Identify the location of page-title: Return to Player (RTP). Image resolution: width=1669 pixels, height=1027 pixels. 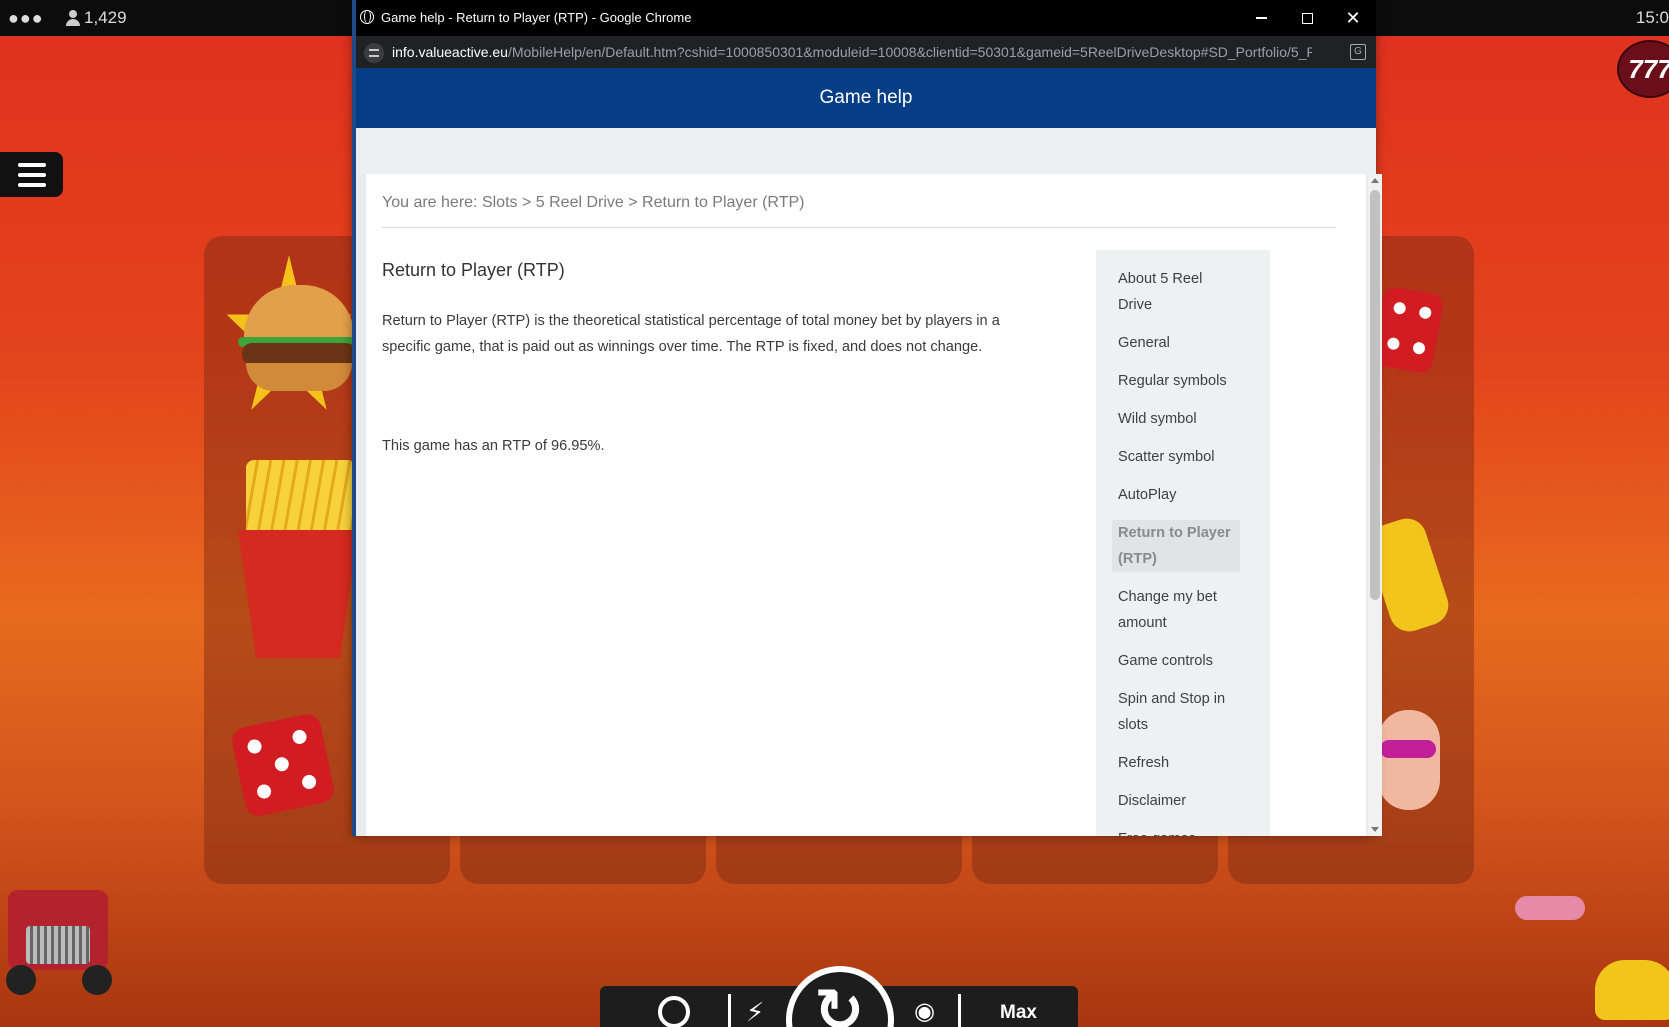
(473, 270).